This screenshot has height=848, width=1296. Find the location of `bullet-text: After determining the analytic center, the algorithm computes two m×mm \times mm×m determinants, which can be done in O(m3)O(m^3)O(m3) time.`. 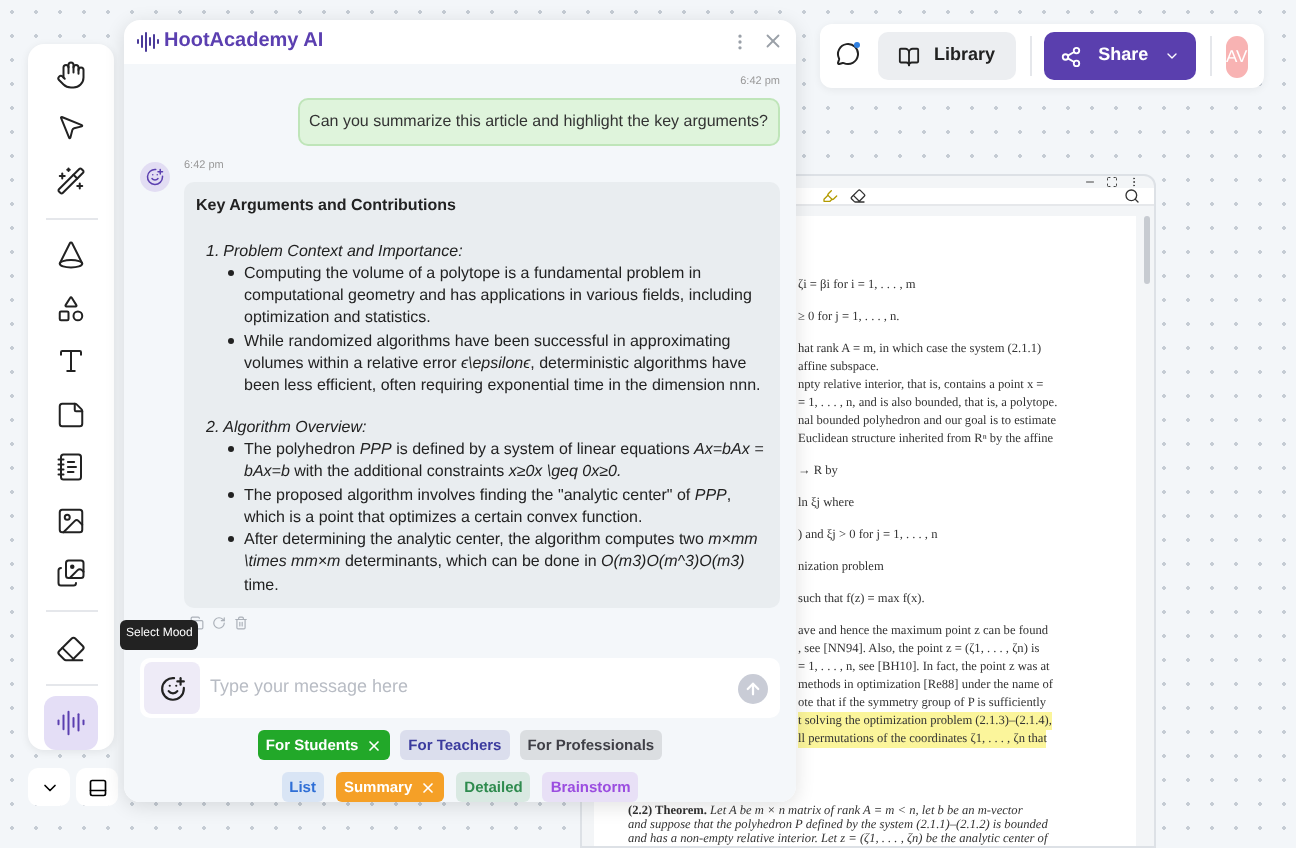

bullet-text: After determining the analytic center, the algorithm computes two m×mm \times mm×m determinants, which can be done in O(m3)O(m^3)O(m3) time. is located at coordinates (502, 562).